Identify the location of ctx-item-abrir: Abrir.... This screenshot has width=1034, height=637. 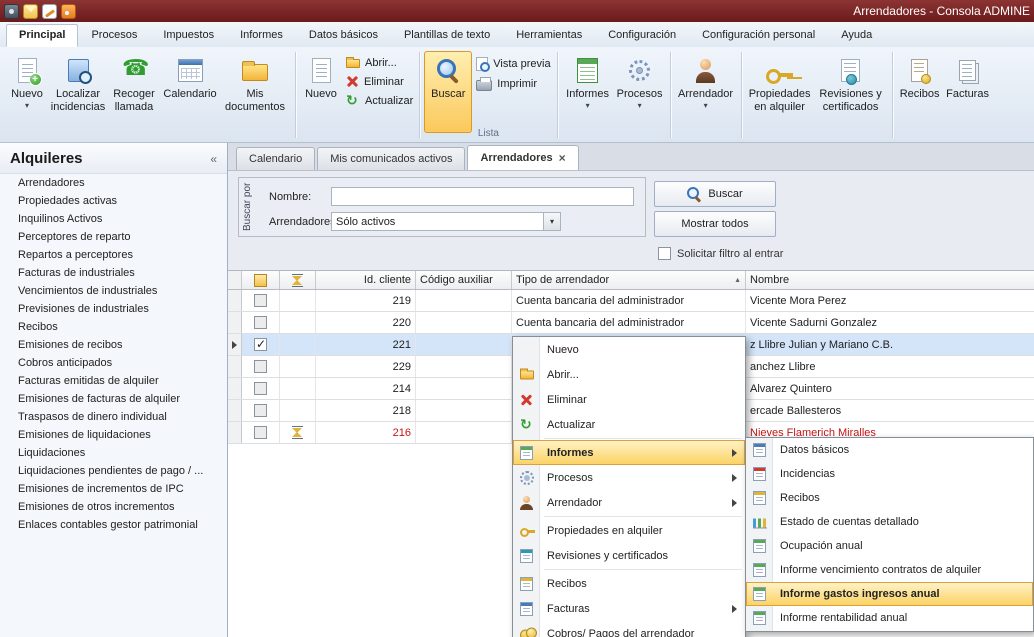
(629, 374).